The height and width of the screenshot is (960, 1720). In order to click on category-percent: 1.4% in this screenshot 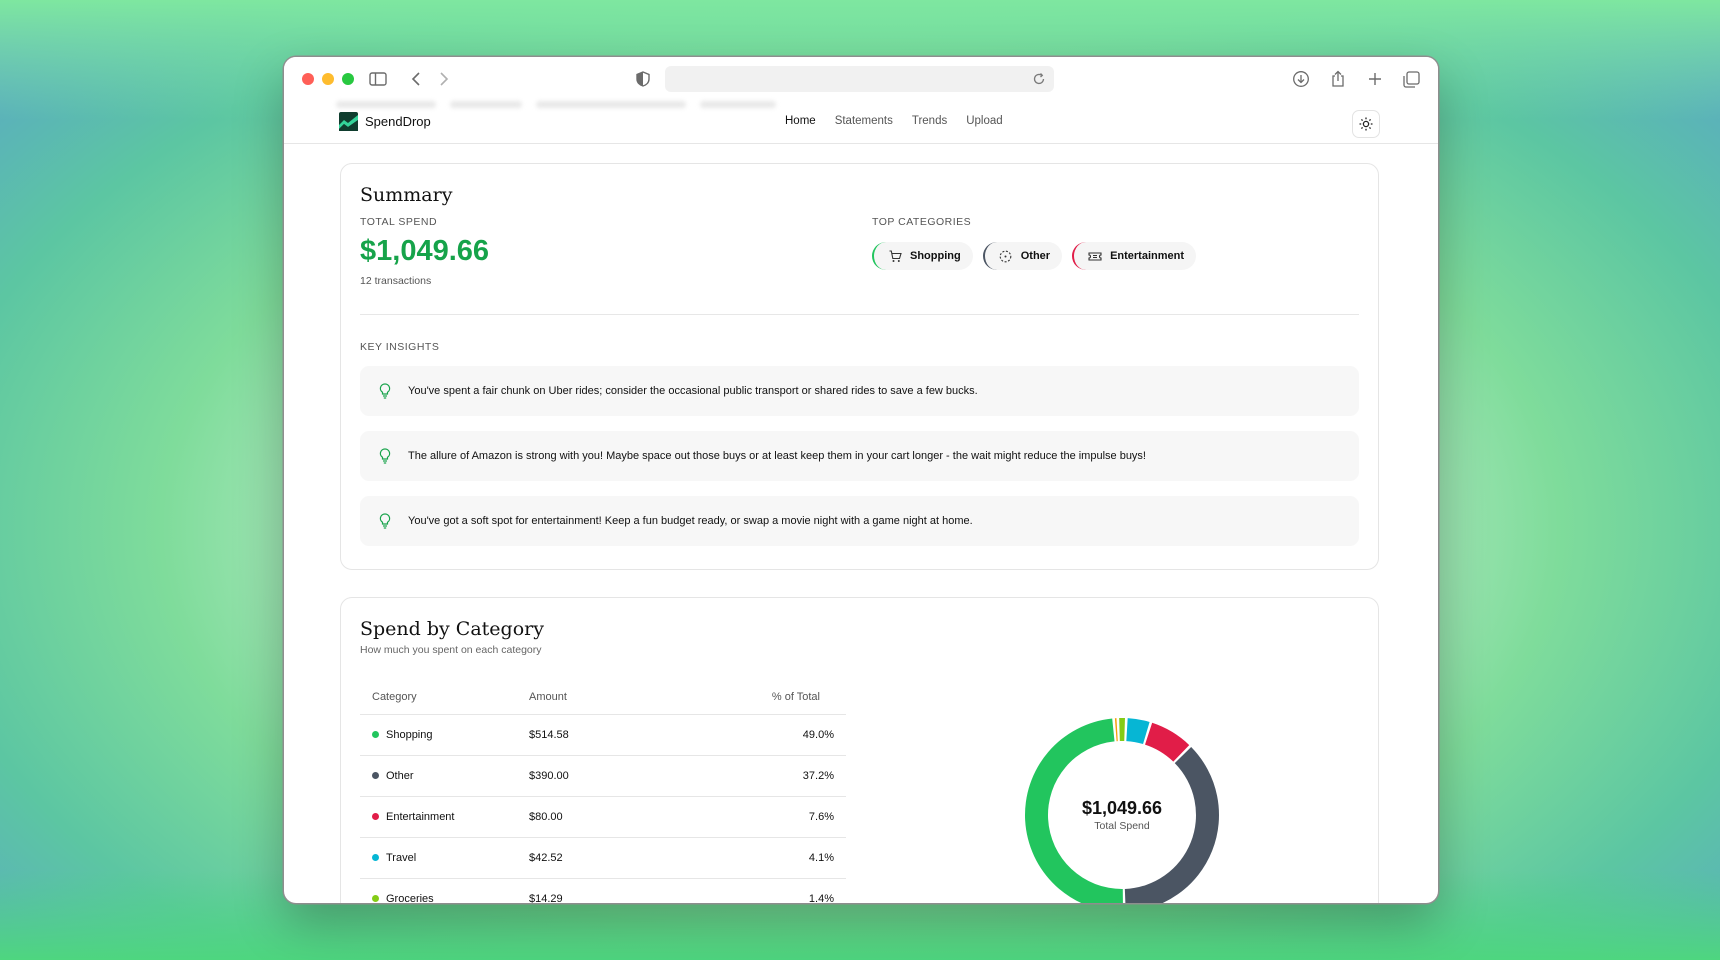, I will do `click(756, 890)`.